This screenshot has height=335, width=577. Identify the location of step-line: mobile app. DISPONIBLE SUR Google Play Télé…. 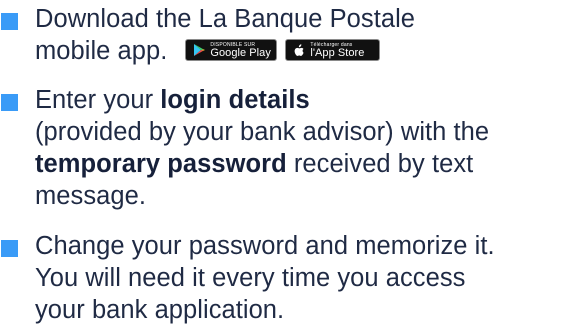
(306, 51).